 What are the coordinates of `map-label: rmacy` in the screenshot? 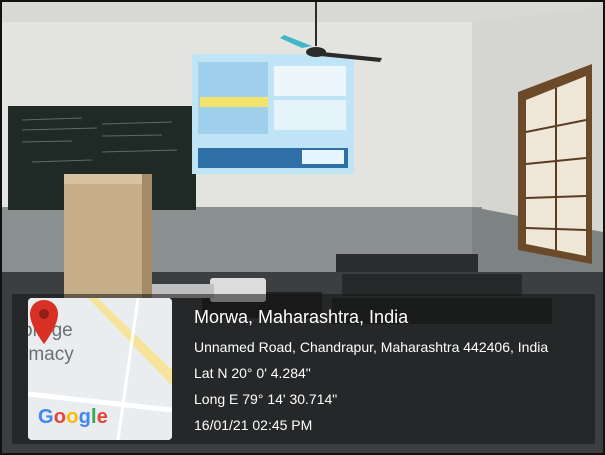 It's located at (51, 354).